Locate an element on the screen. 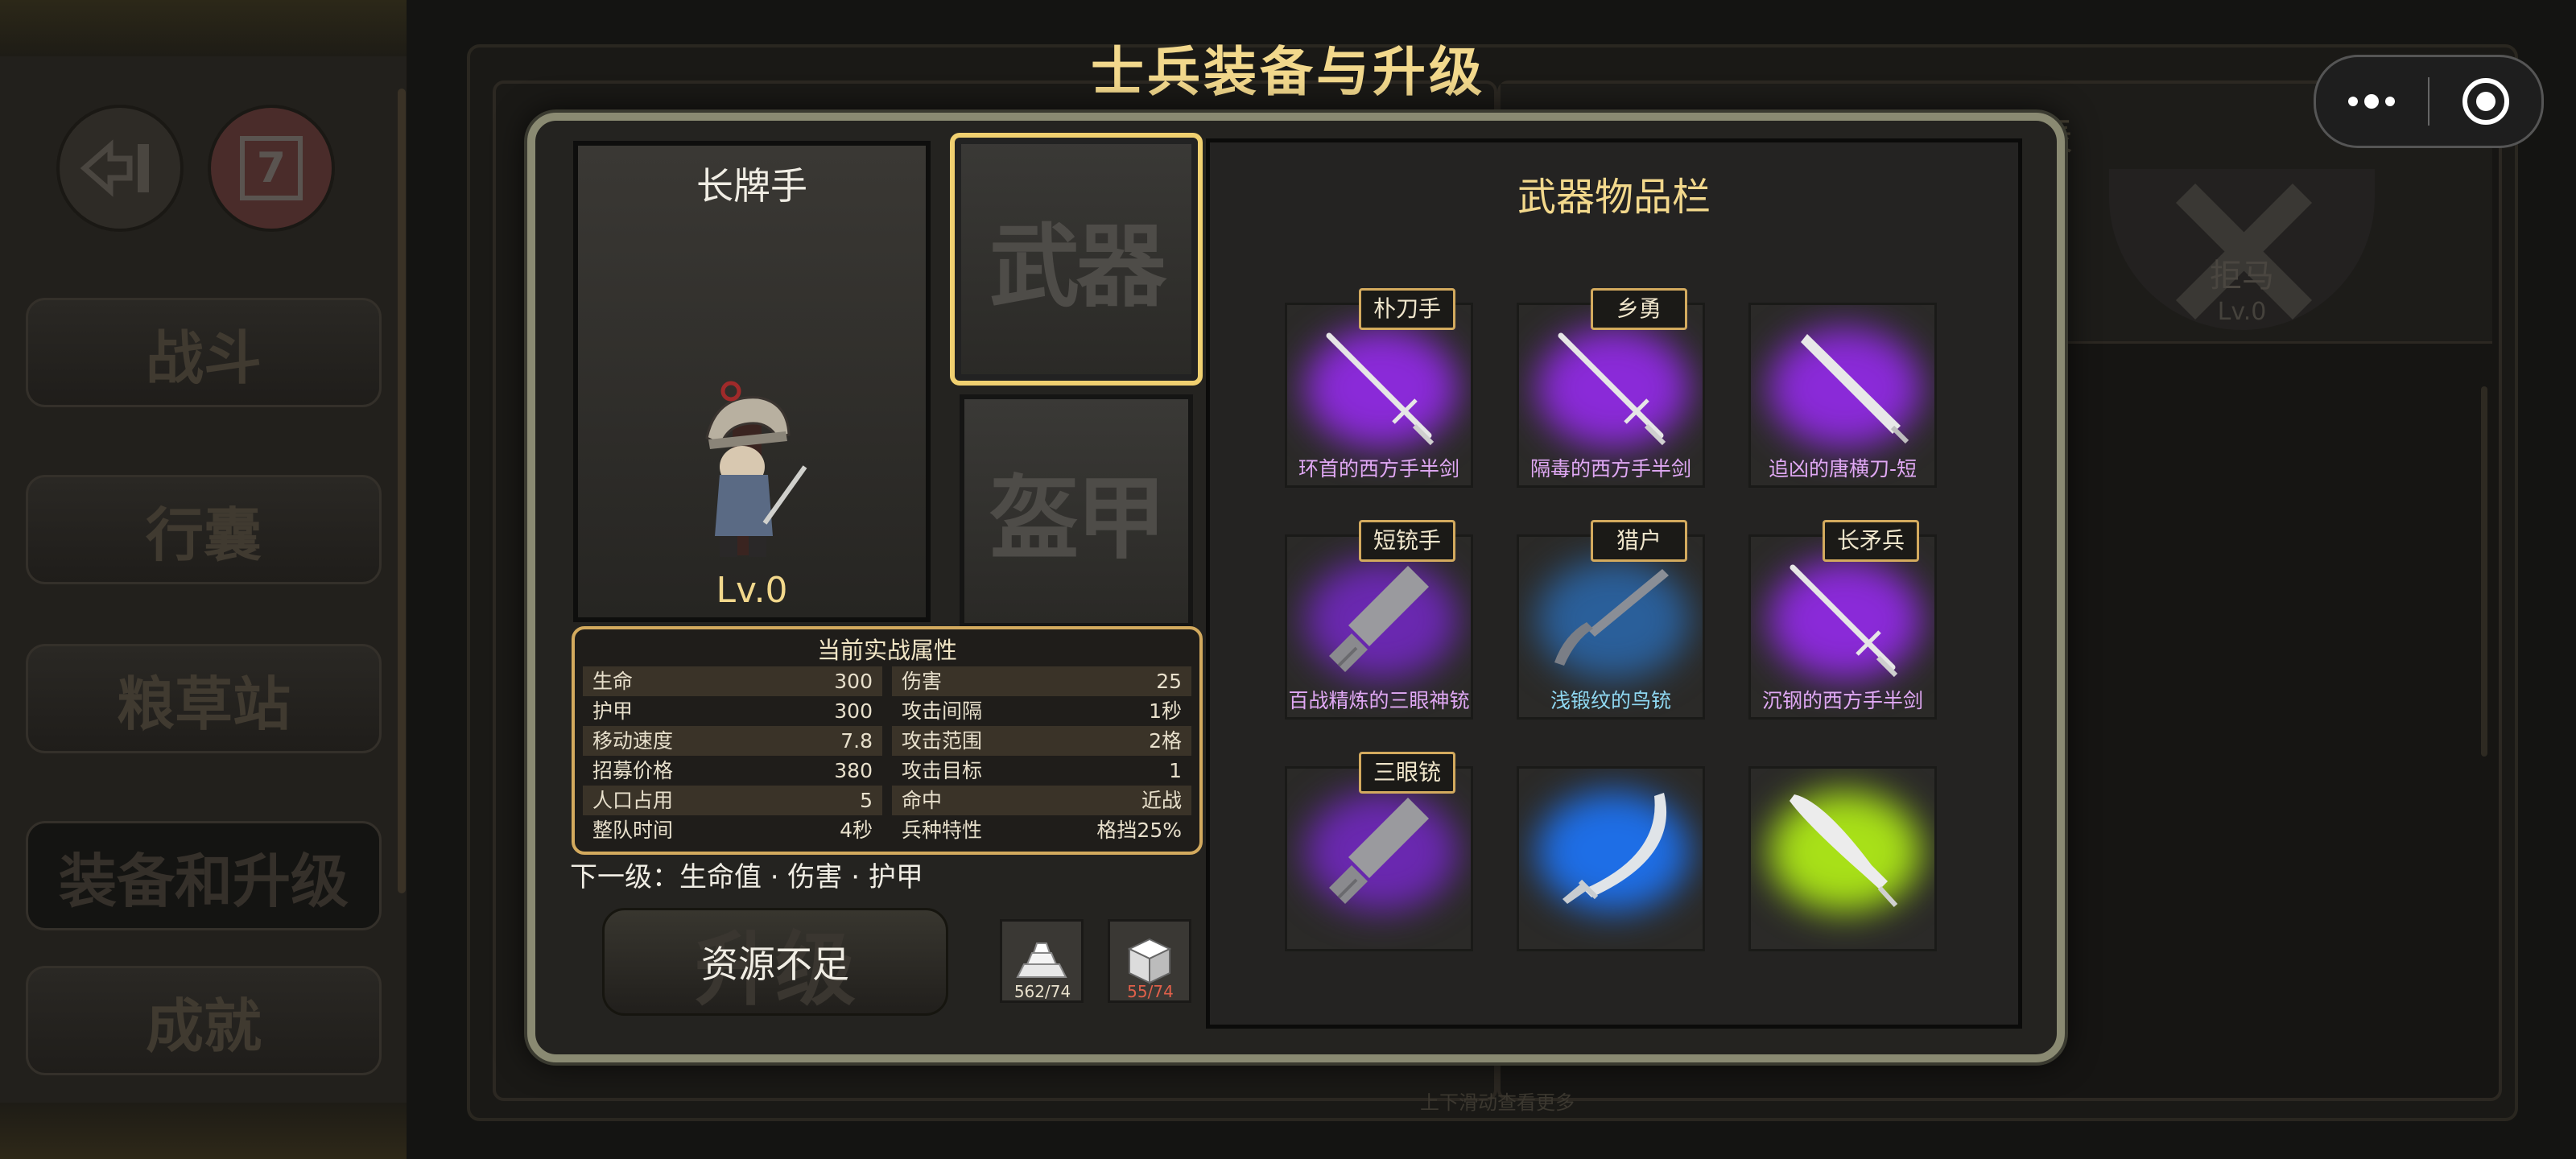 This screenshot has height=1159, width=2576. stat-row: 攻击范围 2格 is located at coordinates (1041, 741).